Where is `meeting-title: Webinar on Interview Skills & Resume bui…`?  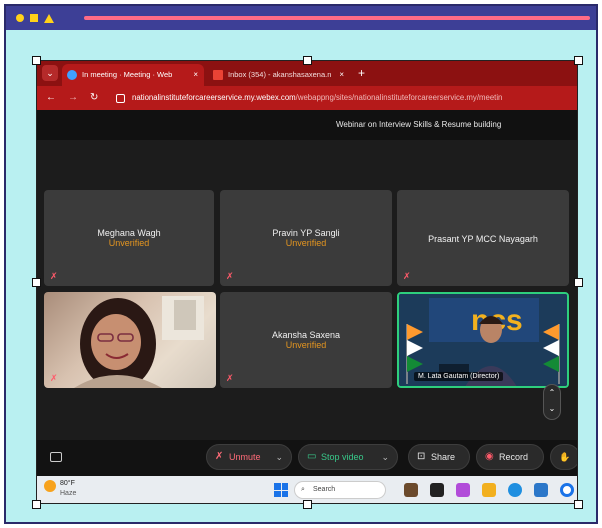 meeting-title: Webinar on Interview Skills & Resume bui… is located at coordinates (419, 124).